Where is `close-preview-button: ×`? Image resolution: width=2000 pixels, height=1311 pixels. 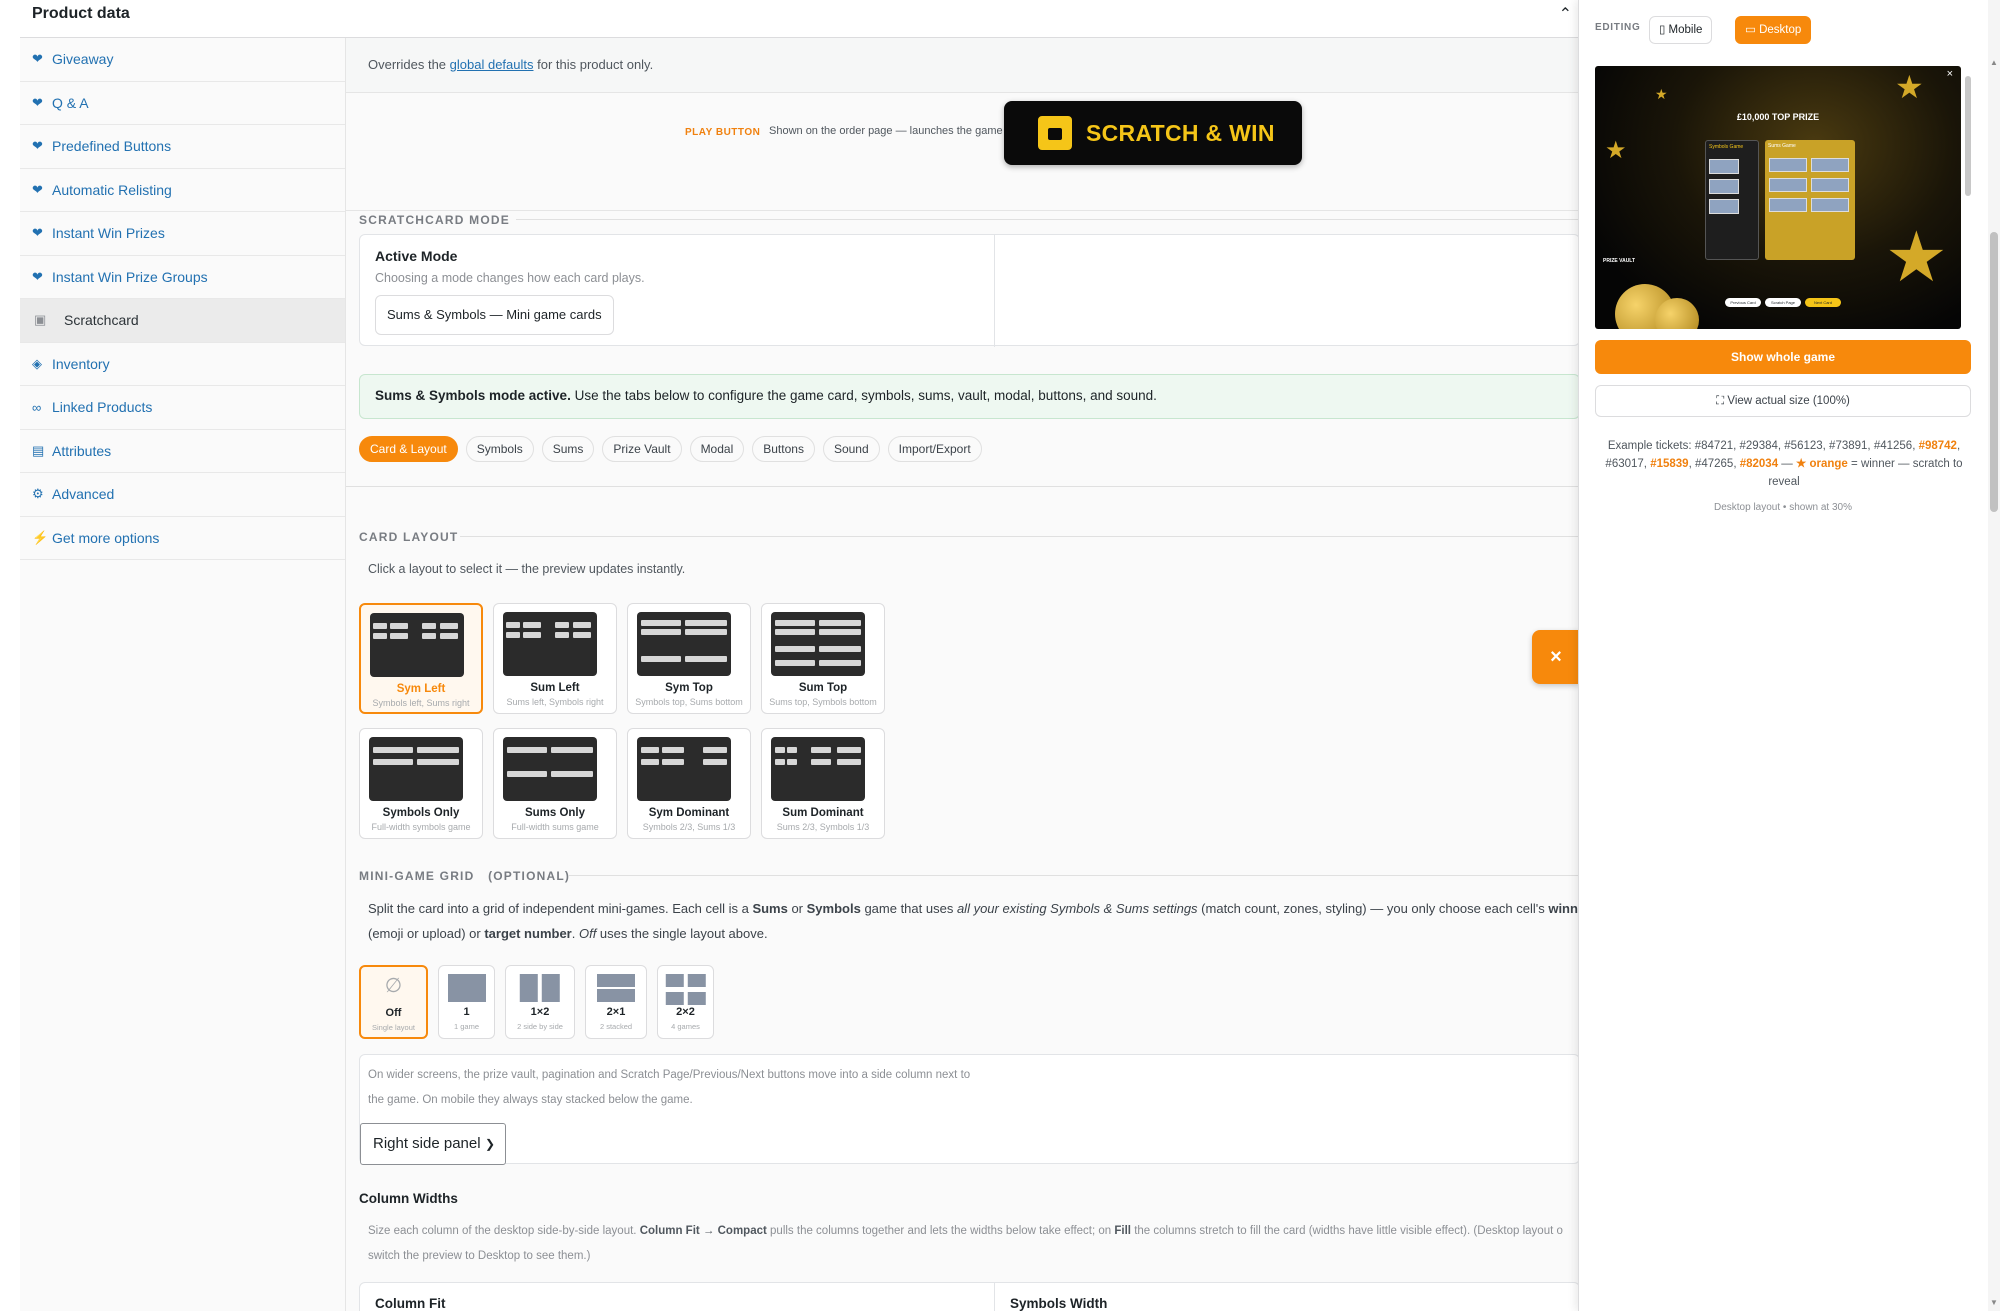 close-preview-button: × is located at coordinates (1556, 657).